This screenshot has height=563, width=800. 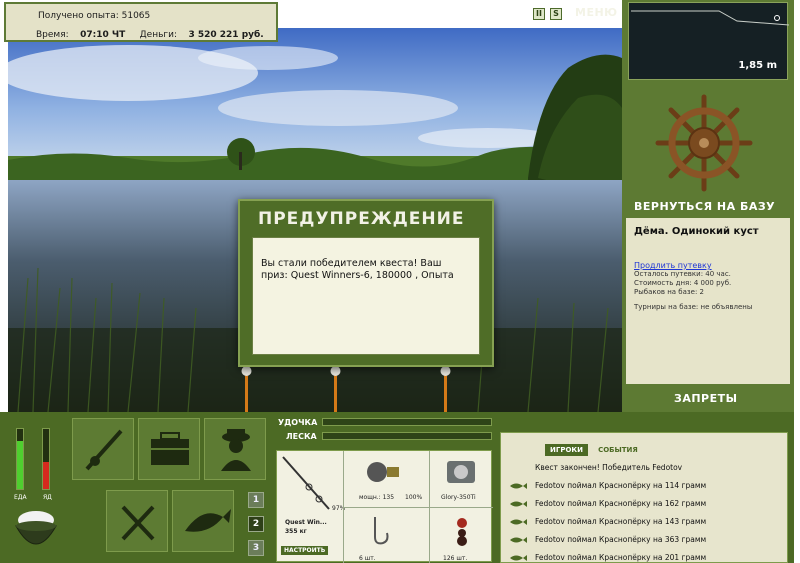 What do you see at coordinates (461, 472) in the screenshot?
I see `line-spool-icon` at bounding box center [461, 472].